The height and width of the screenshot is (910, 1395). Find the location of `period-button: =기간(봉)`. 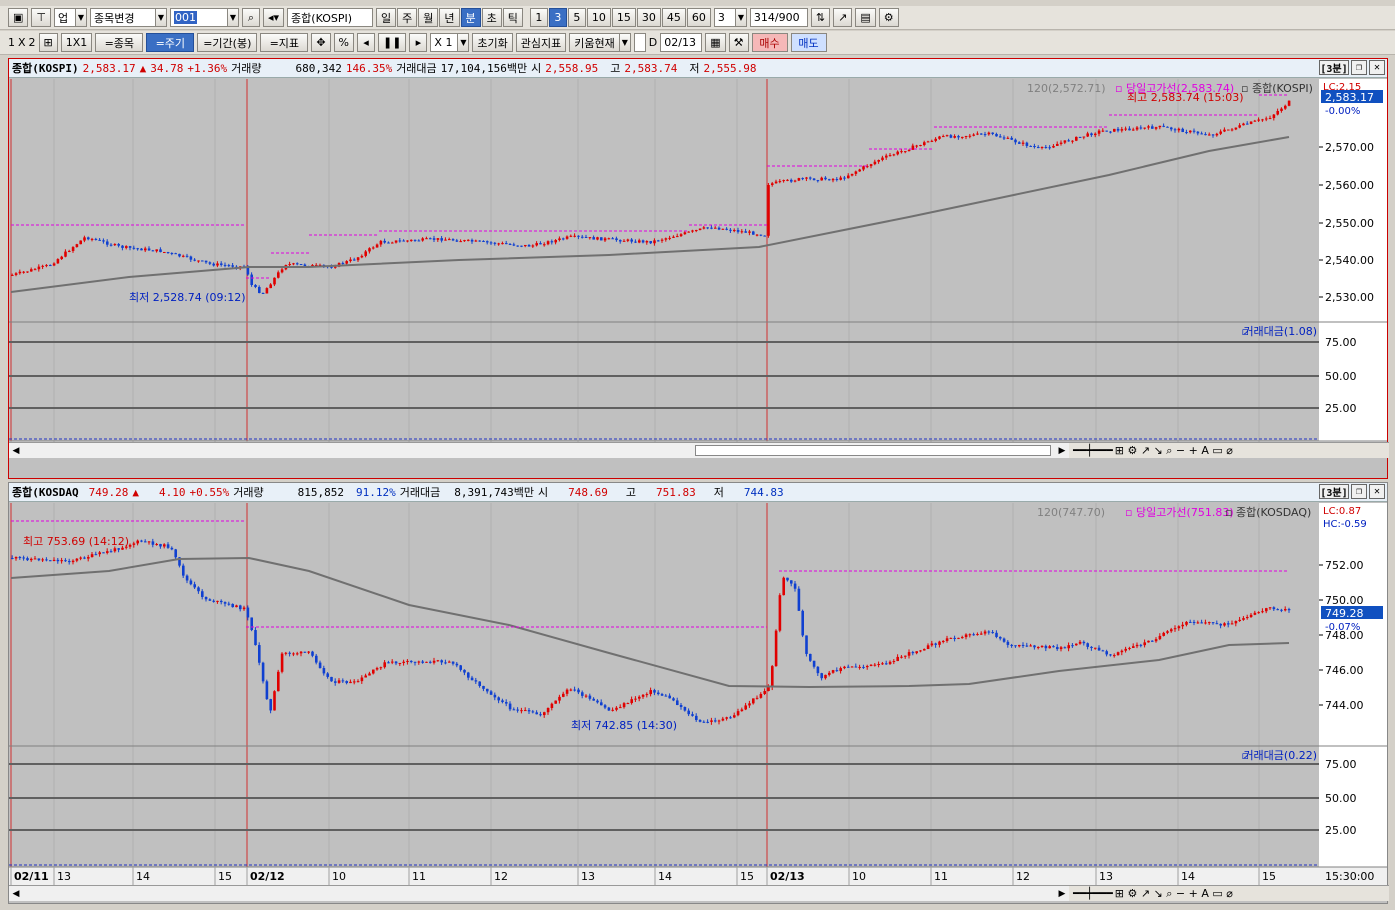

period-button: =기간(봉) is located at coordinates (227, 42).